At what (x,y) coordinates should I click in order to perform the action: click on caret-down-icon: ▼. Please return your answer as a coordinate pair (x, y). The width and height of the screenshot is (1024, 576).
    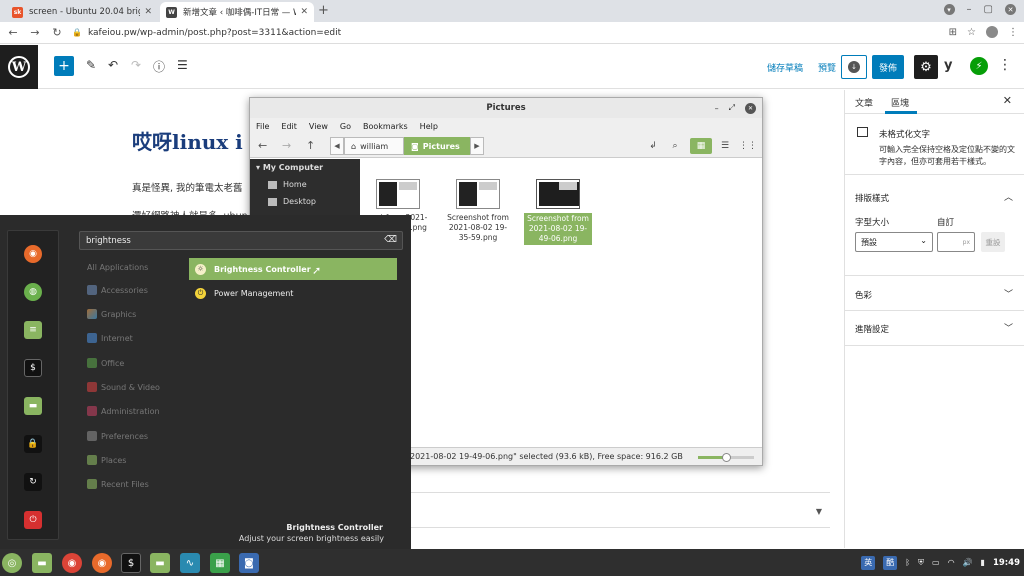
    Looking at the image, I should click on (819, 511).